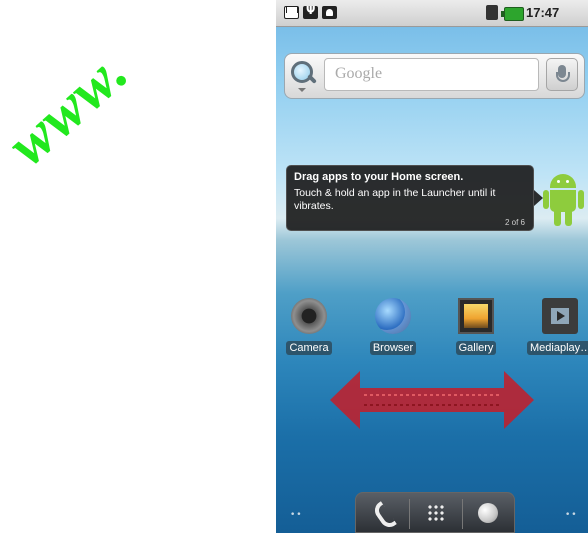  What do you see at coordinates (379, 177) in the screenshot?
I see `tip-title: Drag apps to your Home screen.` at bounding box center [379, 177].